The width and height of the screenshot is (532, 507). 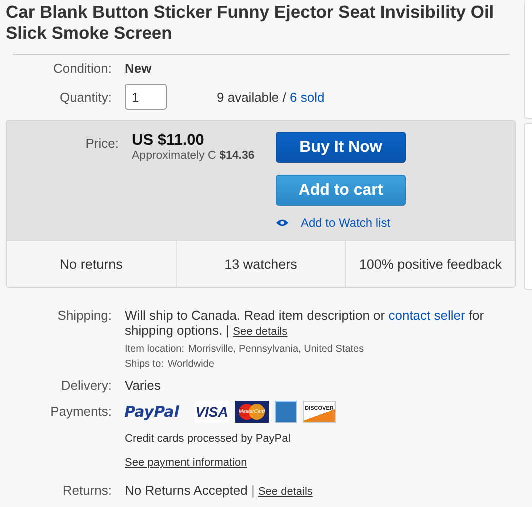 What do you see at coordinates (307, 97) in the screenshot?
I see `sold-link: 6 sold` at bounding box center [307, 97].